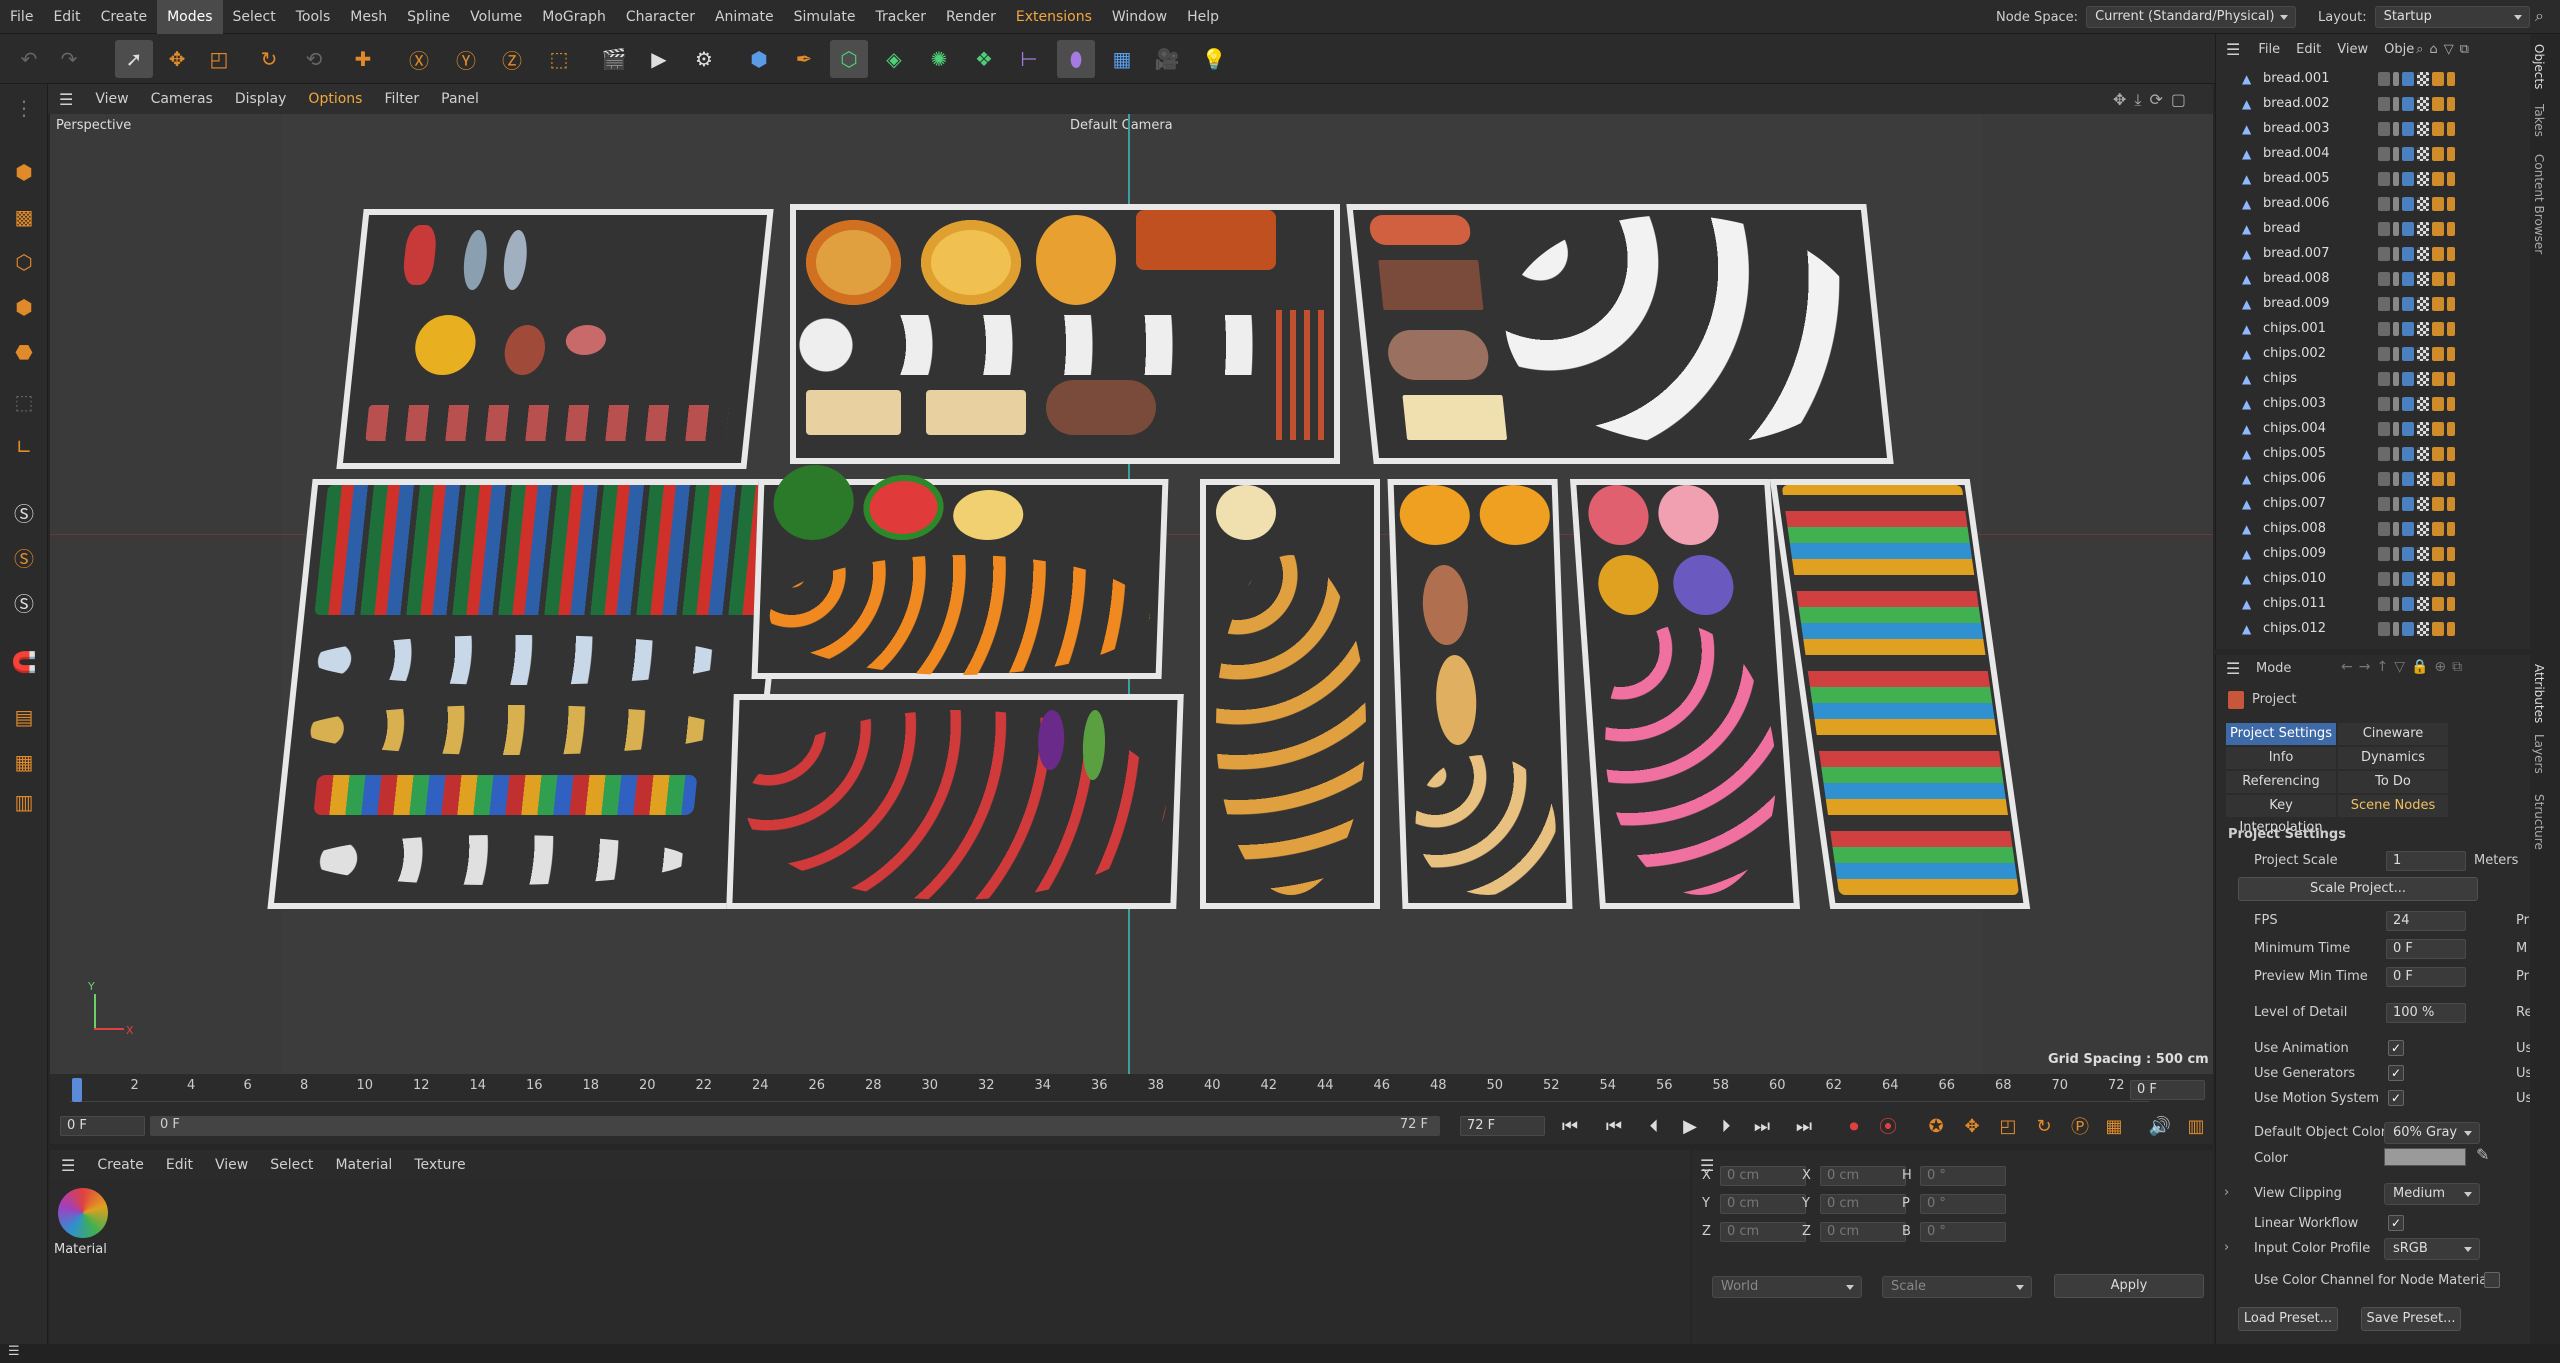  I want to click on prev-frame-icon: ⏴, so click(1654, 1126).